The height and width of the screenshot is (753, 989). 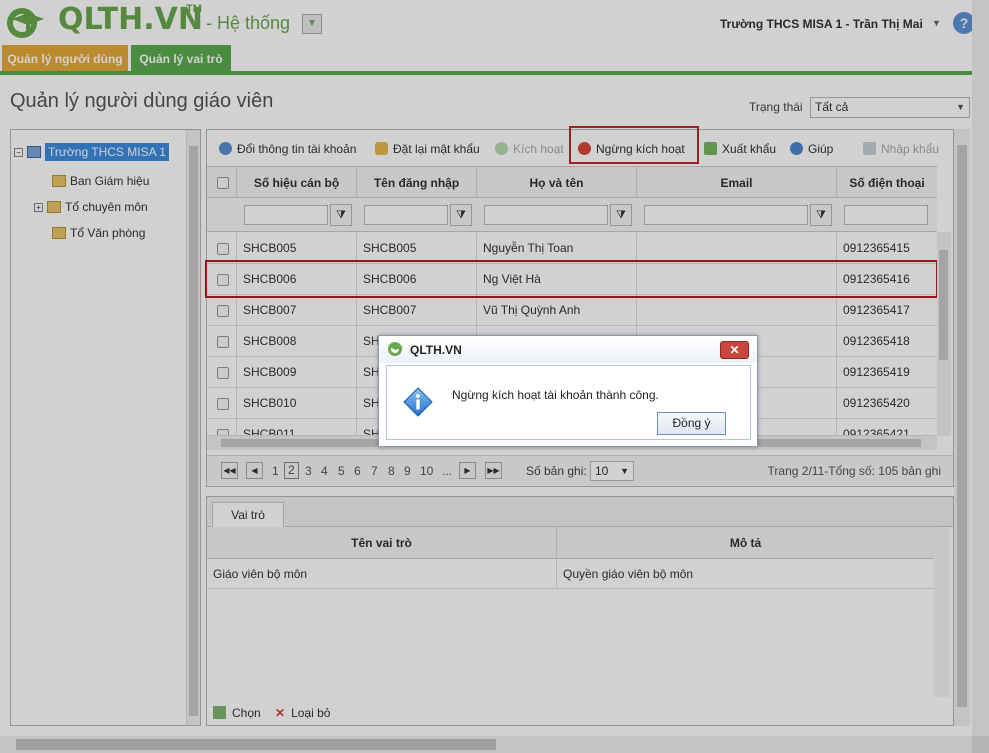 What do you see at coordinates (395, 349) in the screenshot?
I see `logo-icon` at bounding box center [395, 349].